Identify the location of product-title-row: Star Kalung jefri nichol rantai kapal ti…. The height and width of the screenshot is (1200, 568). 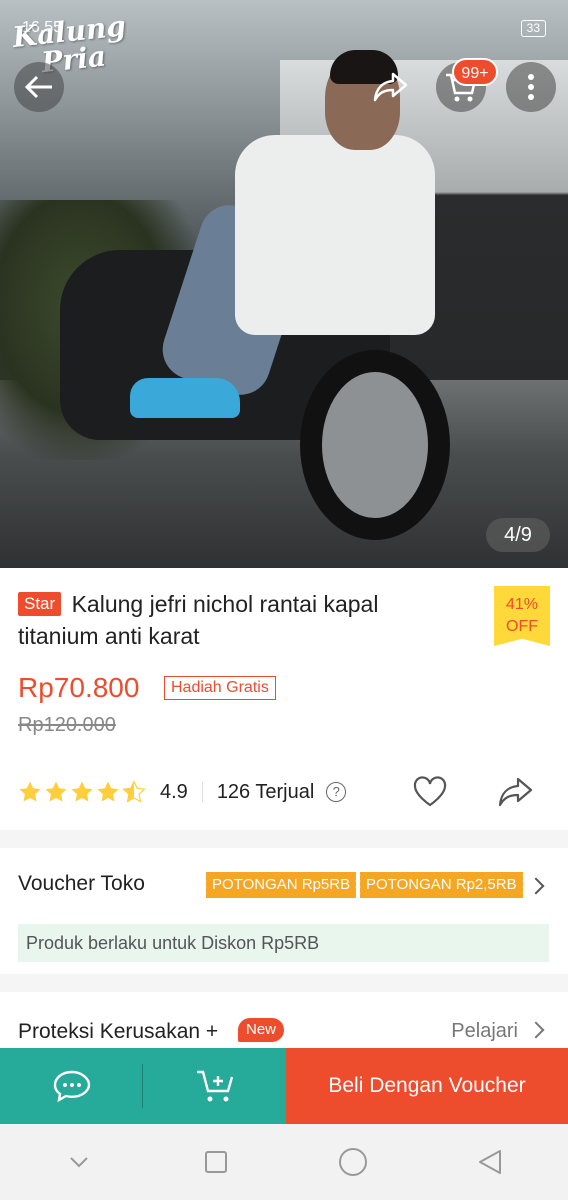
(218, 620).